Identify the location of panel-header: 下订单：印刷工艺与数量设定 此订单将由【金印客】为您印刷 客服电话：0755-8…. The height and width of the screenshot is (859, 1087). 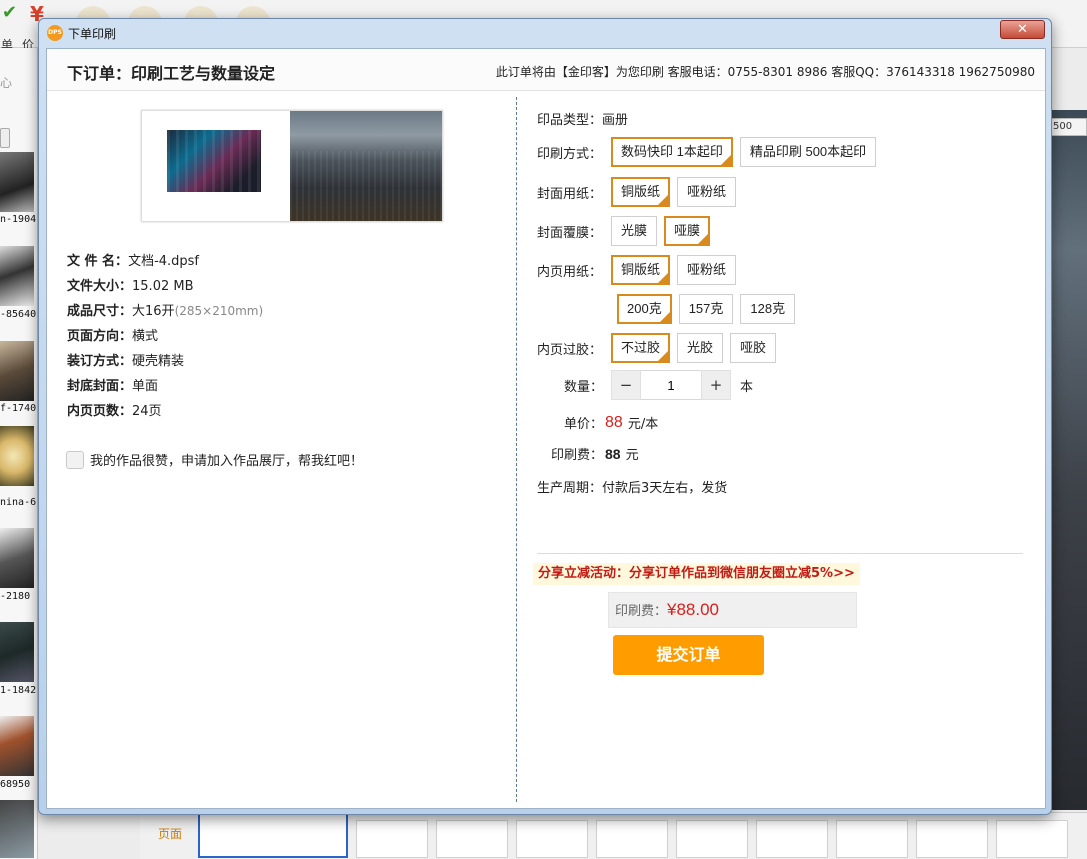
(546, 70).